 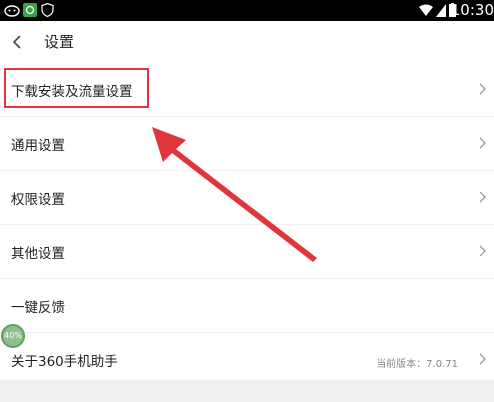 What do you see at coordinates (47, 10) in the screenshot?
I see `shield-icon` at bounding box center [47, 10].